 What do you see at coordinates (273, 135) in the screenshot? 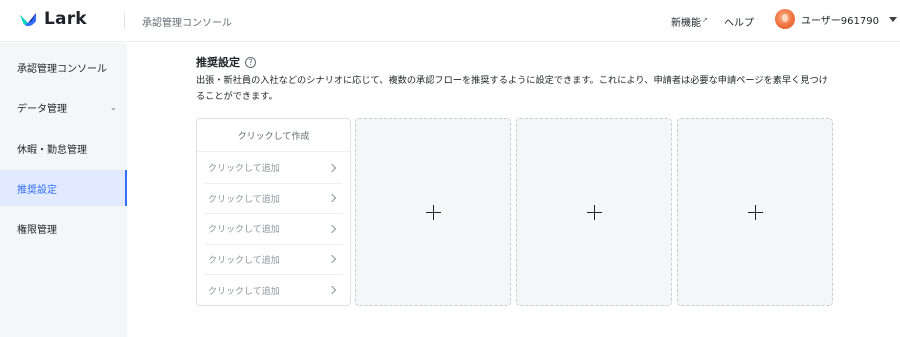
I see `create-group-button: クリックして作成` at bounding box center [273, 135].